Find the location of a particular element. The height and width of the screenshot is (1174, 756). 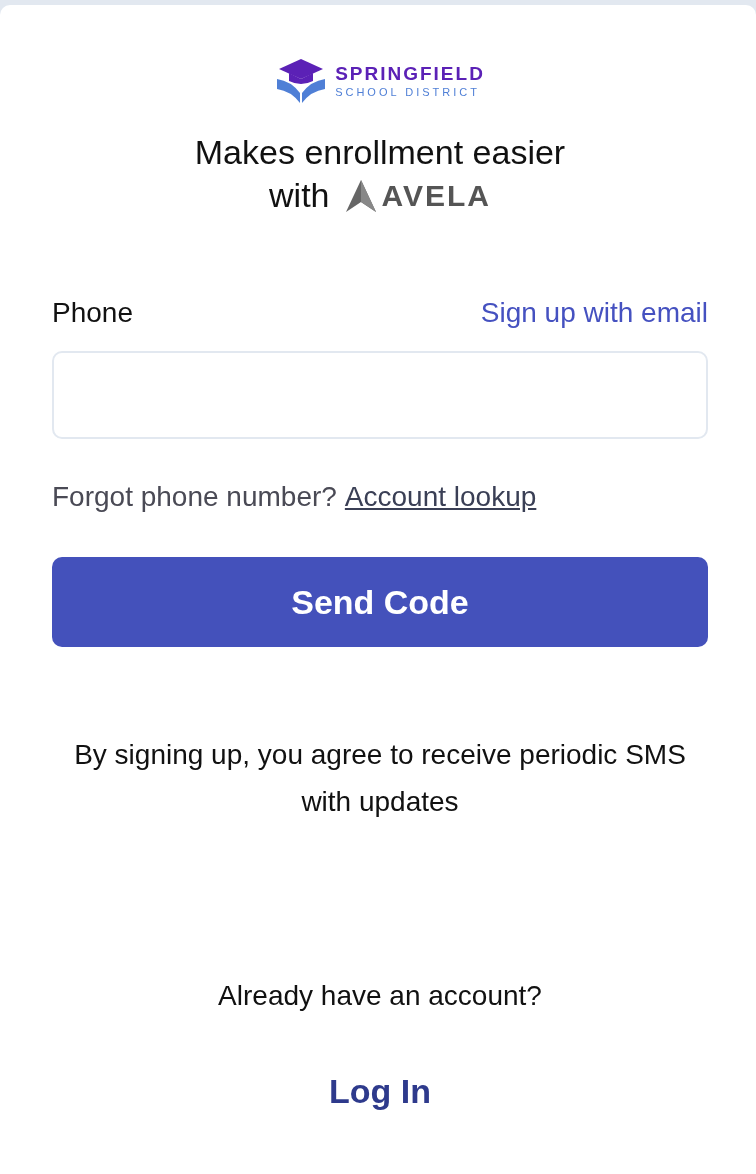

email-signup-link: Sign up with email is located at coordinates (594, 313).